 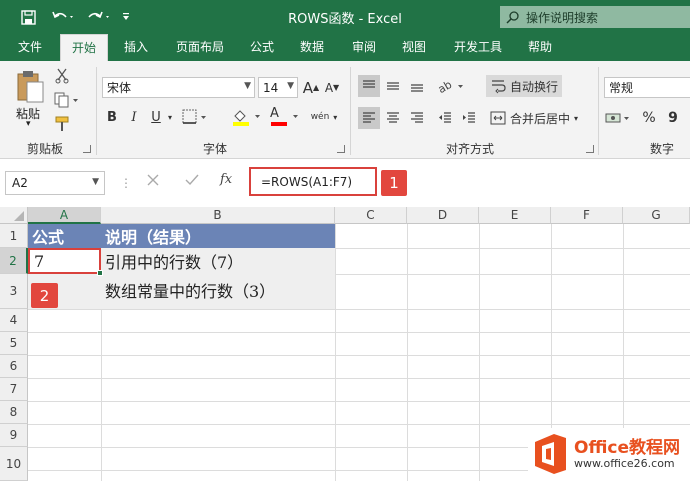 What do you see at coordinates (112, 117) in the screenshot?
I see `bold-button: B` at bounding box center [112, 117].